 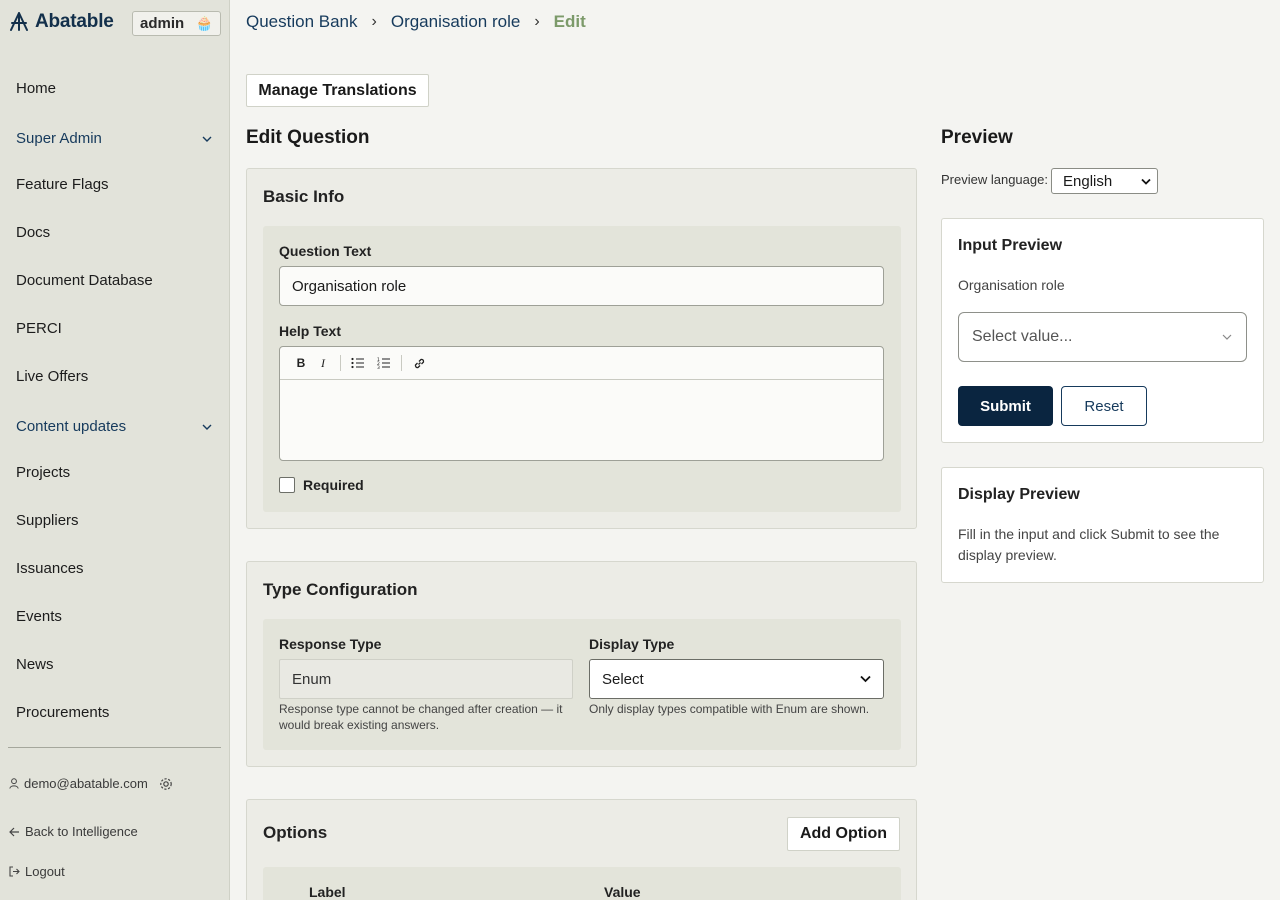 I want to click on response-type-field: Enum, so click(x=426, y=679).